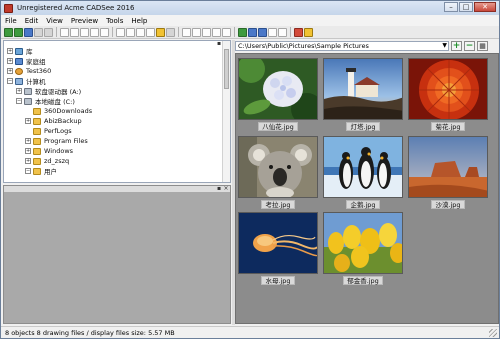  I want to click on thumbnail-item: 企鹅.jpg, so click(363, 173).